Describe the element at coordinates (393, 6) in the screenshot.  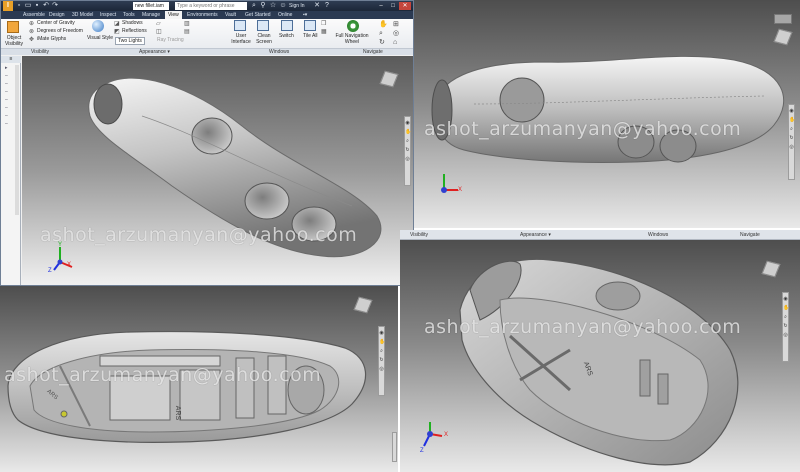
I see `maximize-button: □` at that location.